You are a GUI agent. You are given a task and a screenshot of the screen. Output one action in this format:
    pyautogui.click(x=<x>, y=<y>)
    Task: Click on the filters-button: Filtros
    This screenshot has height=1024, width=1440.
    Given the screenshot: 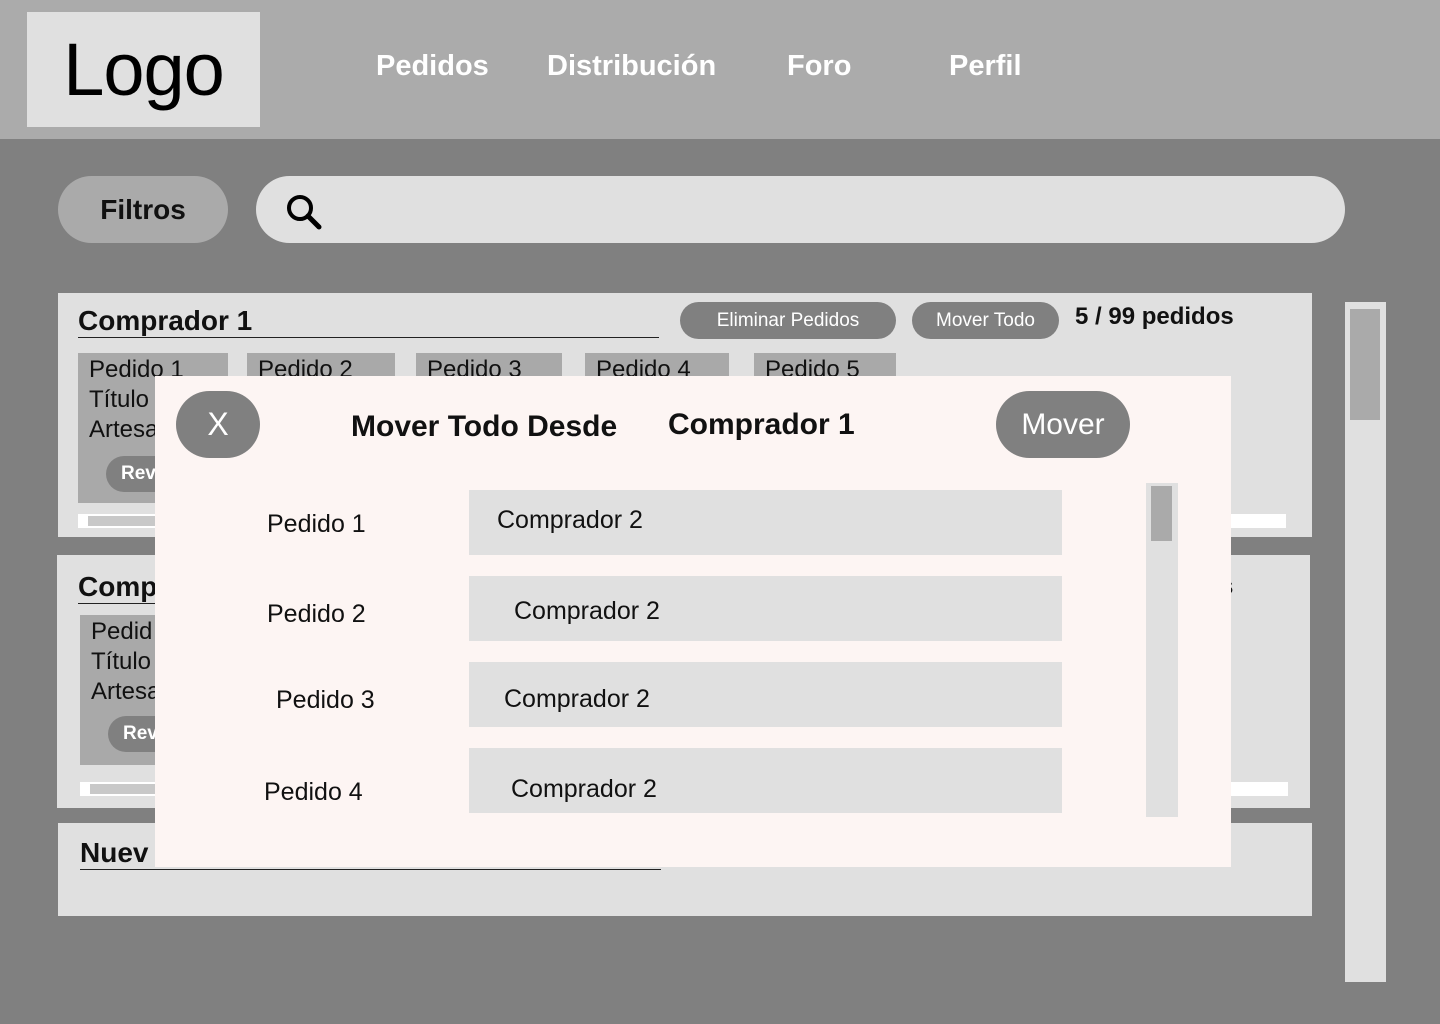 What is the action you would take?
    pyautogui.click(x=143, y=209)
    